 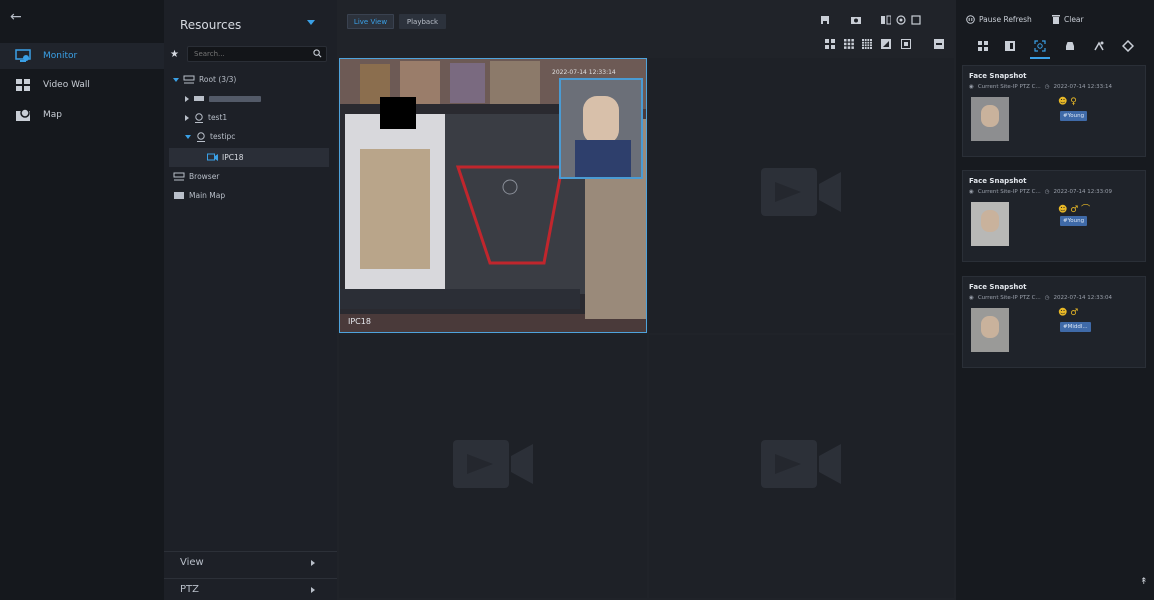 I want to click on resource-search-box, so click(x=257, y=54).